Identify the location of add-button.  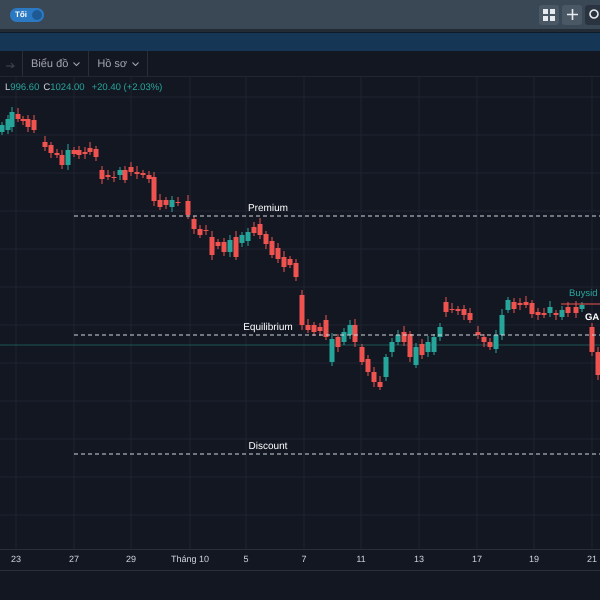
(572, 14).